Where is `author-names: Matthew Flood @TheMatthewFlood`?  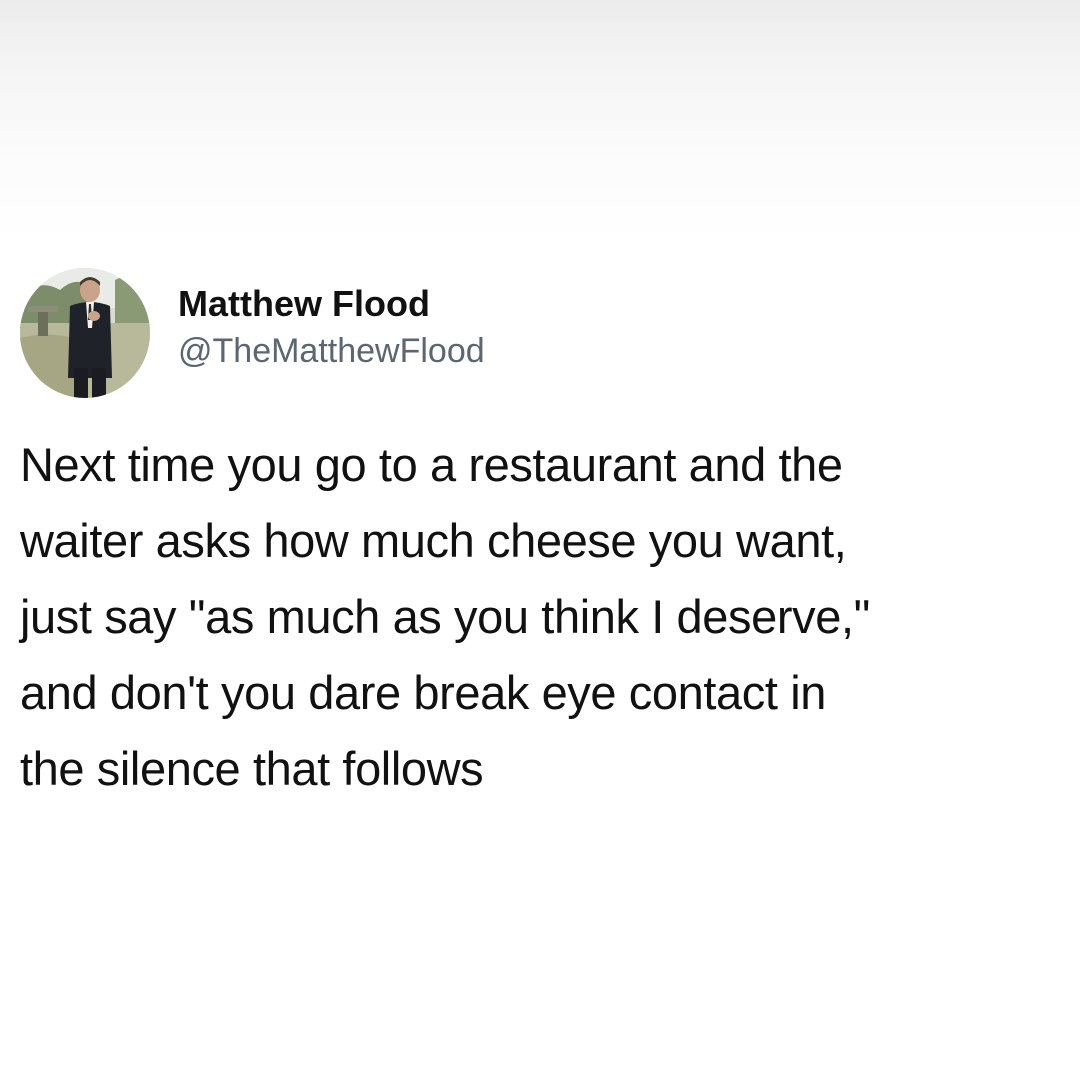 author-names: Matthew Flood @TheMatthewFlood is located at coordinates (331, 329).